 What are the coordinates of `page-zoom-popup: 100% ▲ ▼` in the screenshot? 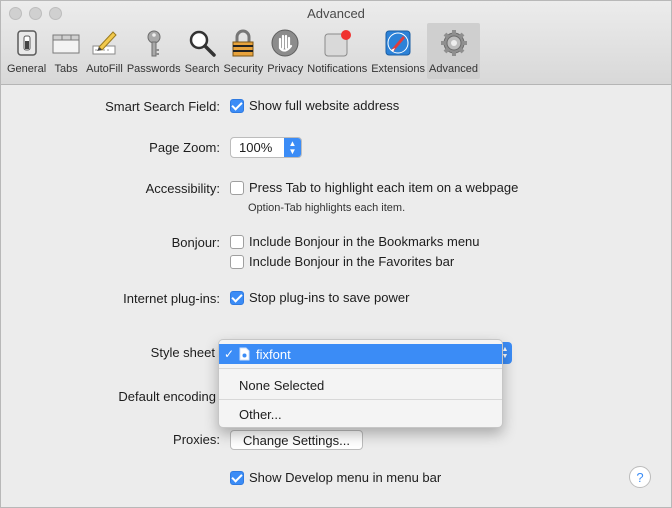 It's located at (266, 147).